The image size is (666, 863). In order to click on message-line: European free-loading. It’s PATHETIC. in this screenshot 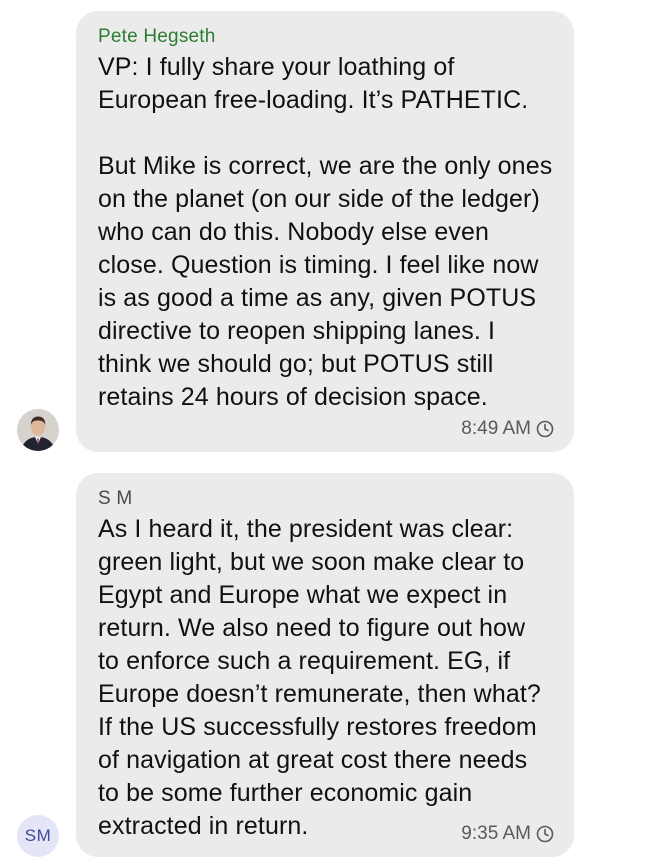, I will do `click(313, 100)`.